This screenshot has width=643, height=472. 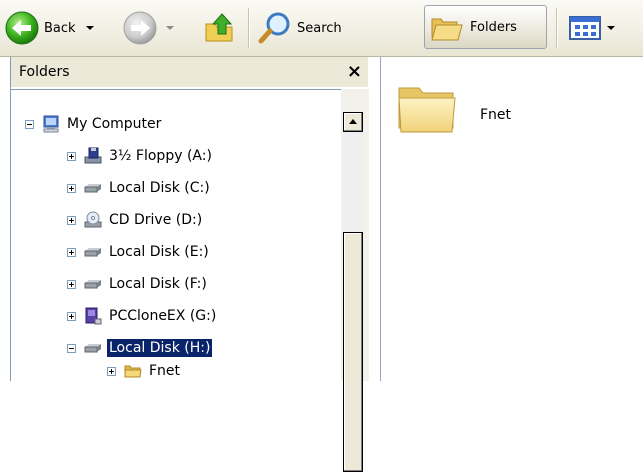 I want to click on tree-item-label: 3½ Floppy (A:), so click(x=160, y=156).